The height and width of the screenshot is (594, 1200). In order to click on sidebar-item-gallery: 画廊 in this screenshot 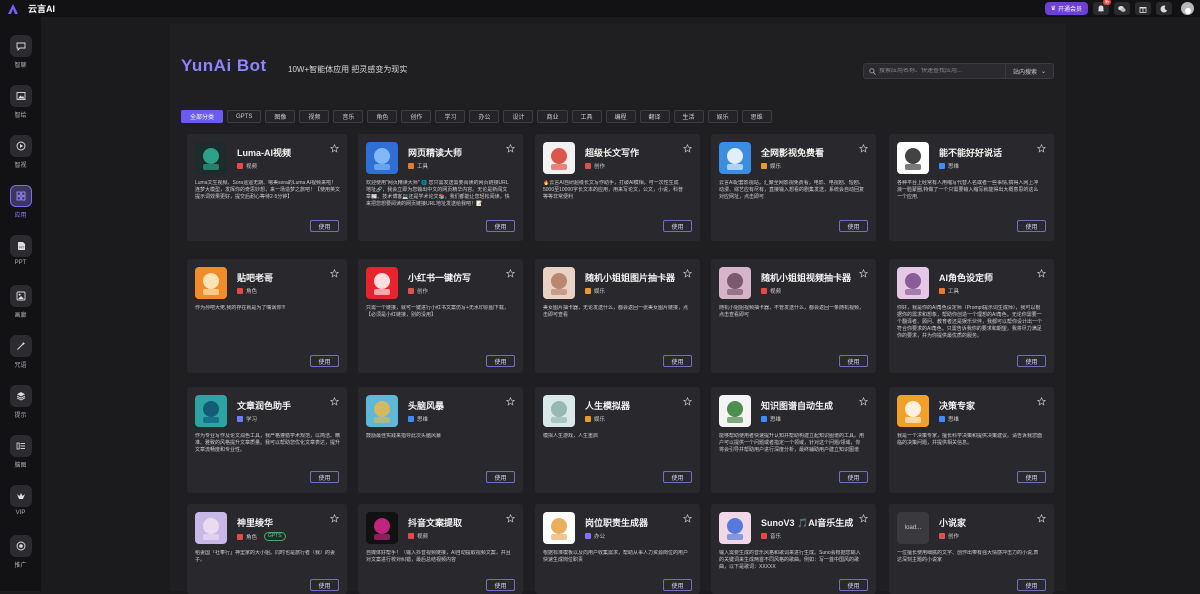, I will do `click(20, 302)`.